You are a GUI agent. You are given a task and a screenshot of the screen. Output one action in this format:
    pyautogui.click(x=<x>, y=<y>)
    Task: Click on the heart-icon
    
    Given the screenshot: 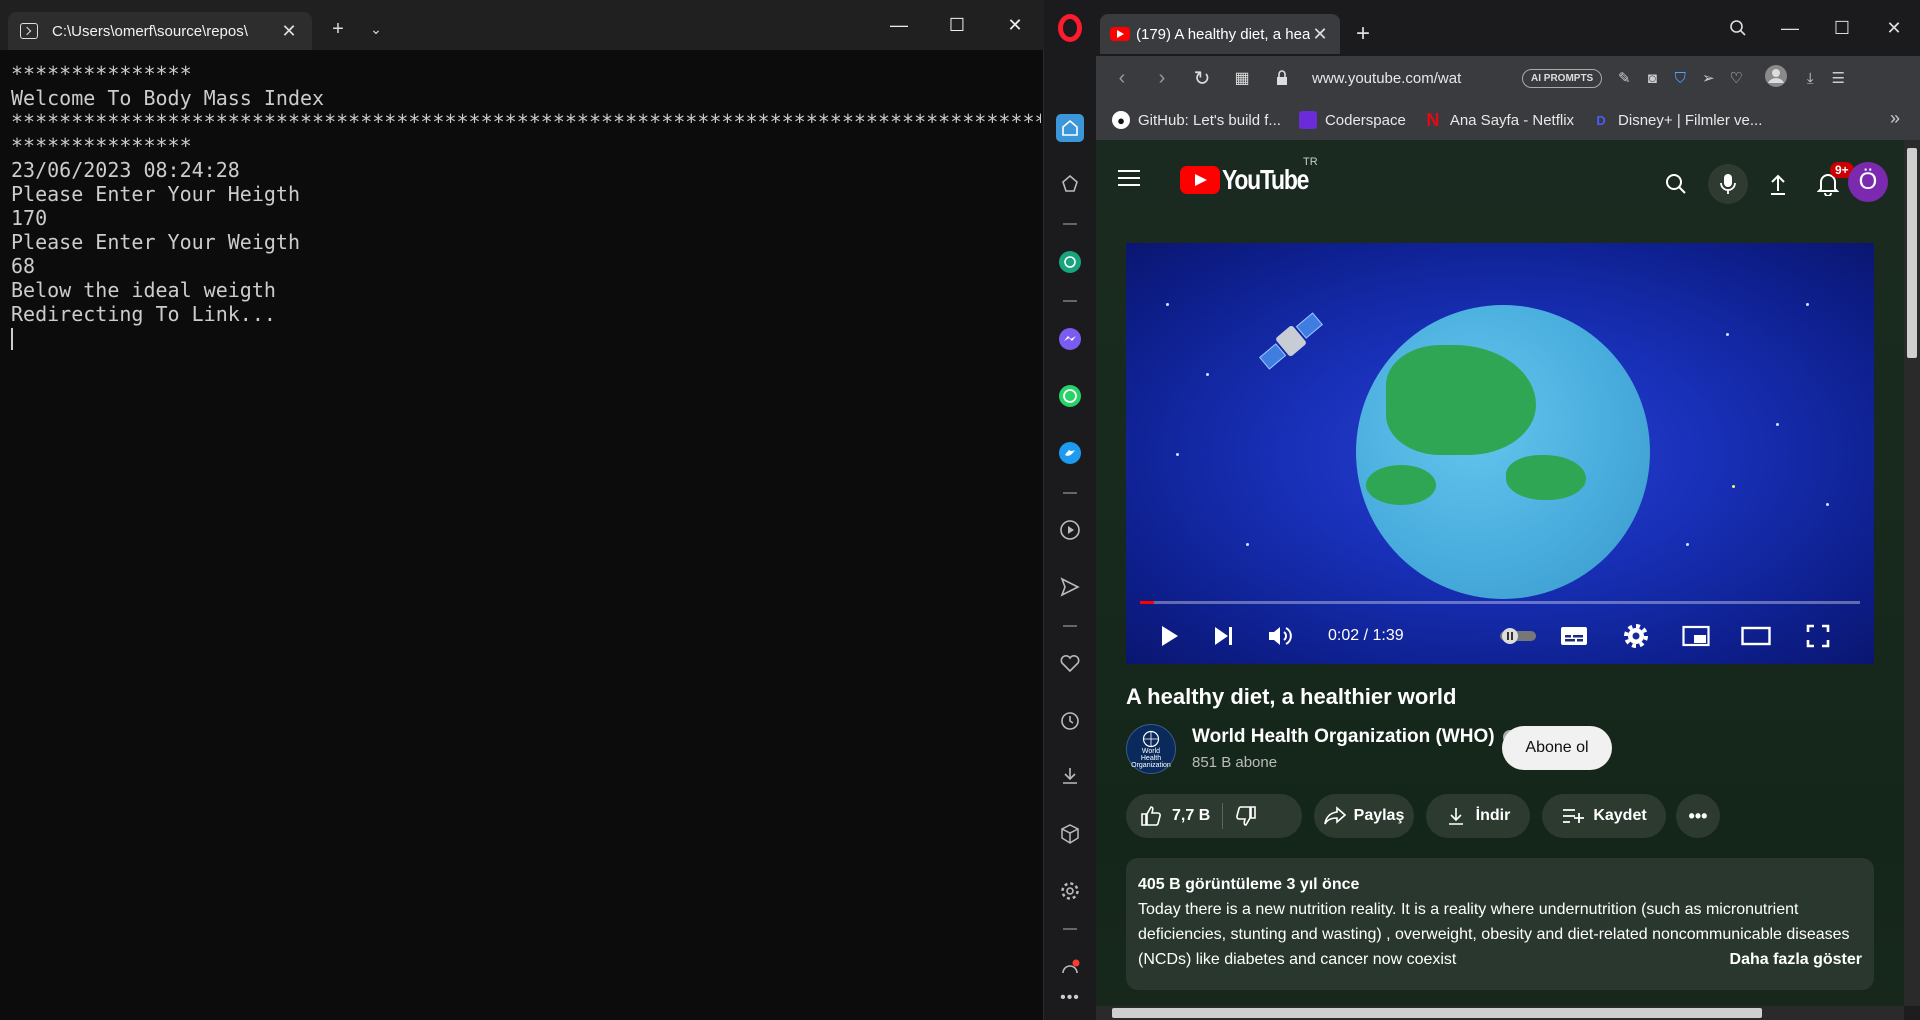 What is the action you would take?
    pyautogui.click(x=1070, y=664)
    